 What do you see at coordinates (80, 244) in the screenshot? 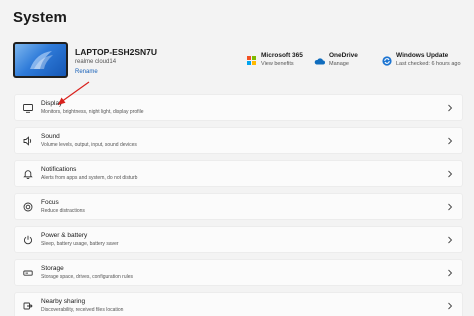
I see `settings-row-subtitle: Sleep, battery usage, battery saver` at bounding box center [80, 244].